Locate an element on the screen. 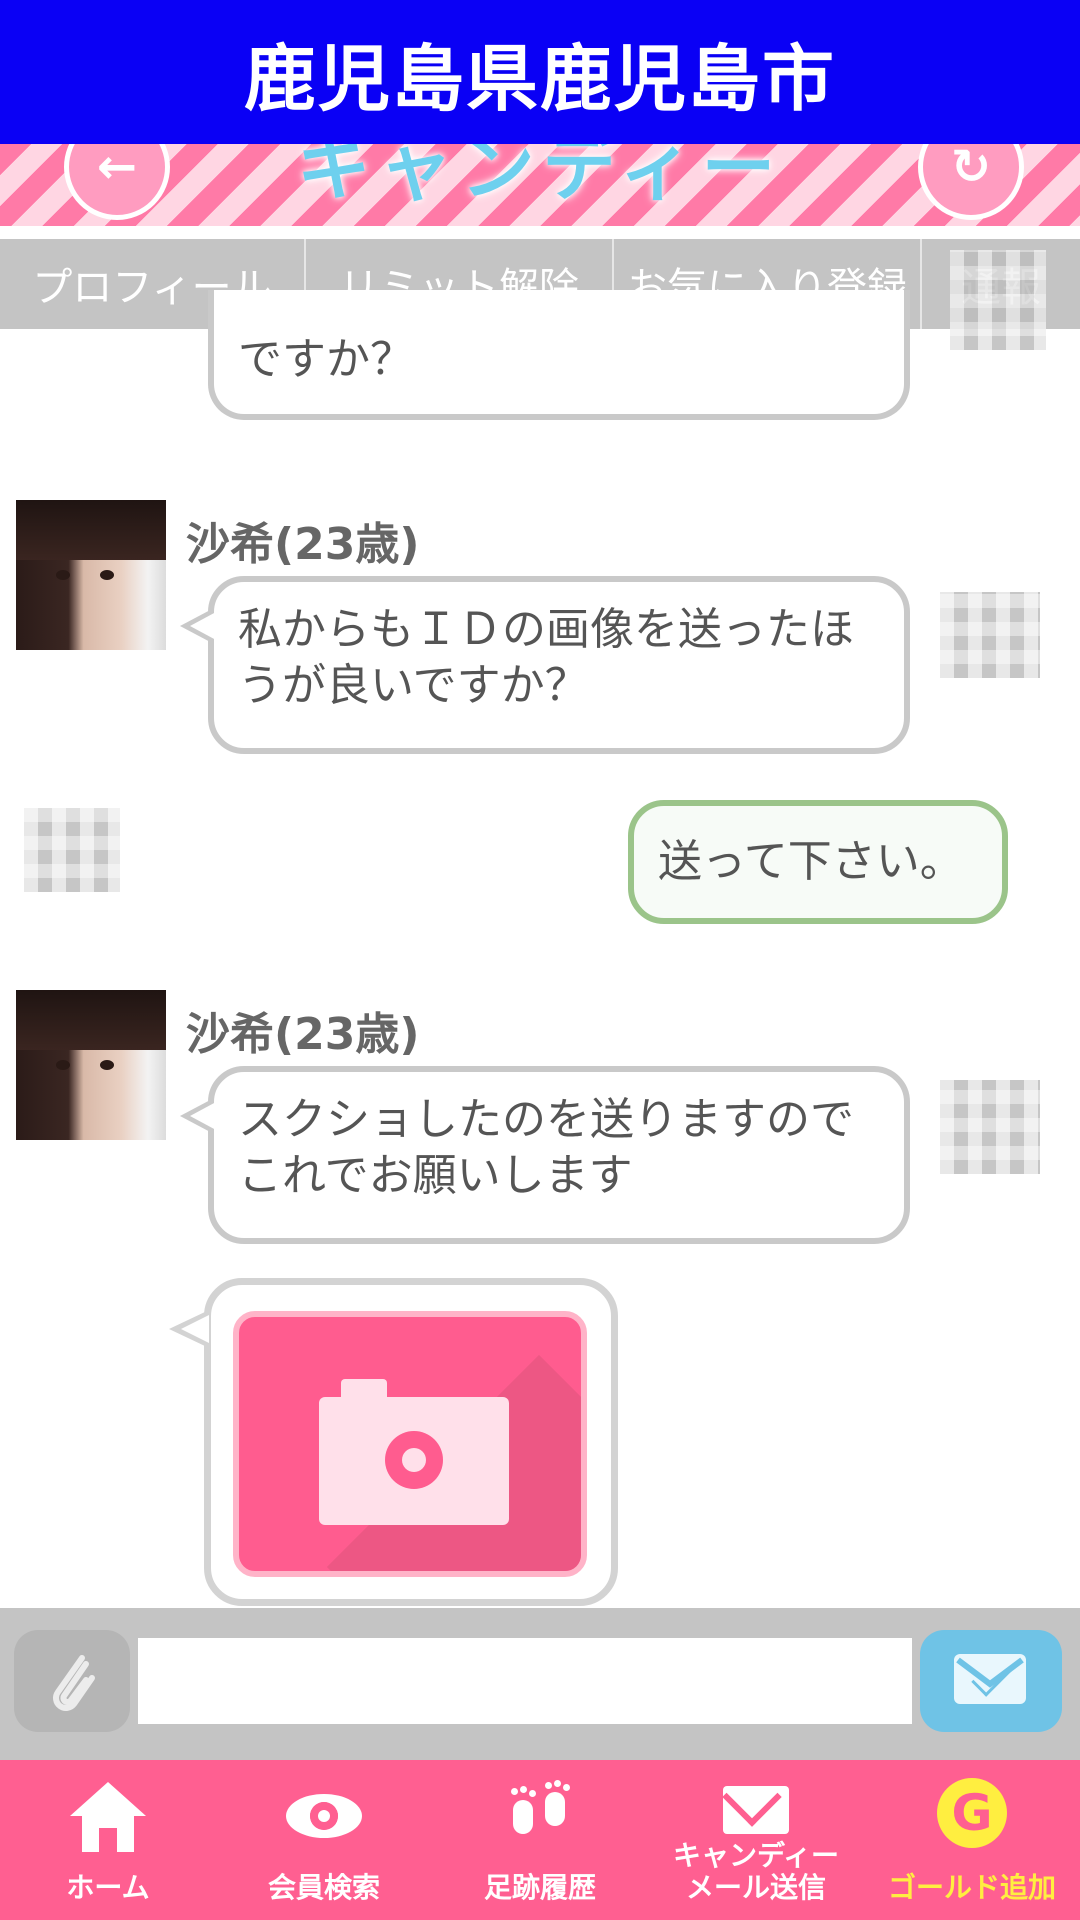  message-text-line: これでお願いします is located at coordinates (435, 1175).